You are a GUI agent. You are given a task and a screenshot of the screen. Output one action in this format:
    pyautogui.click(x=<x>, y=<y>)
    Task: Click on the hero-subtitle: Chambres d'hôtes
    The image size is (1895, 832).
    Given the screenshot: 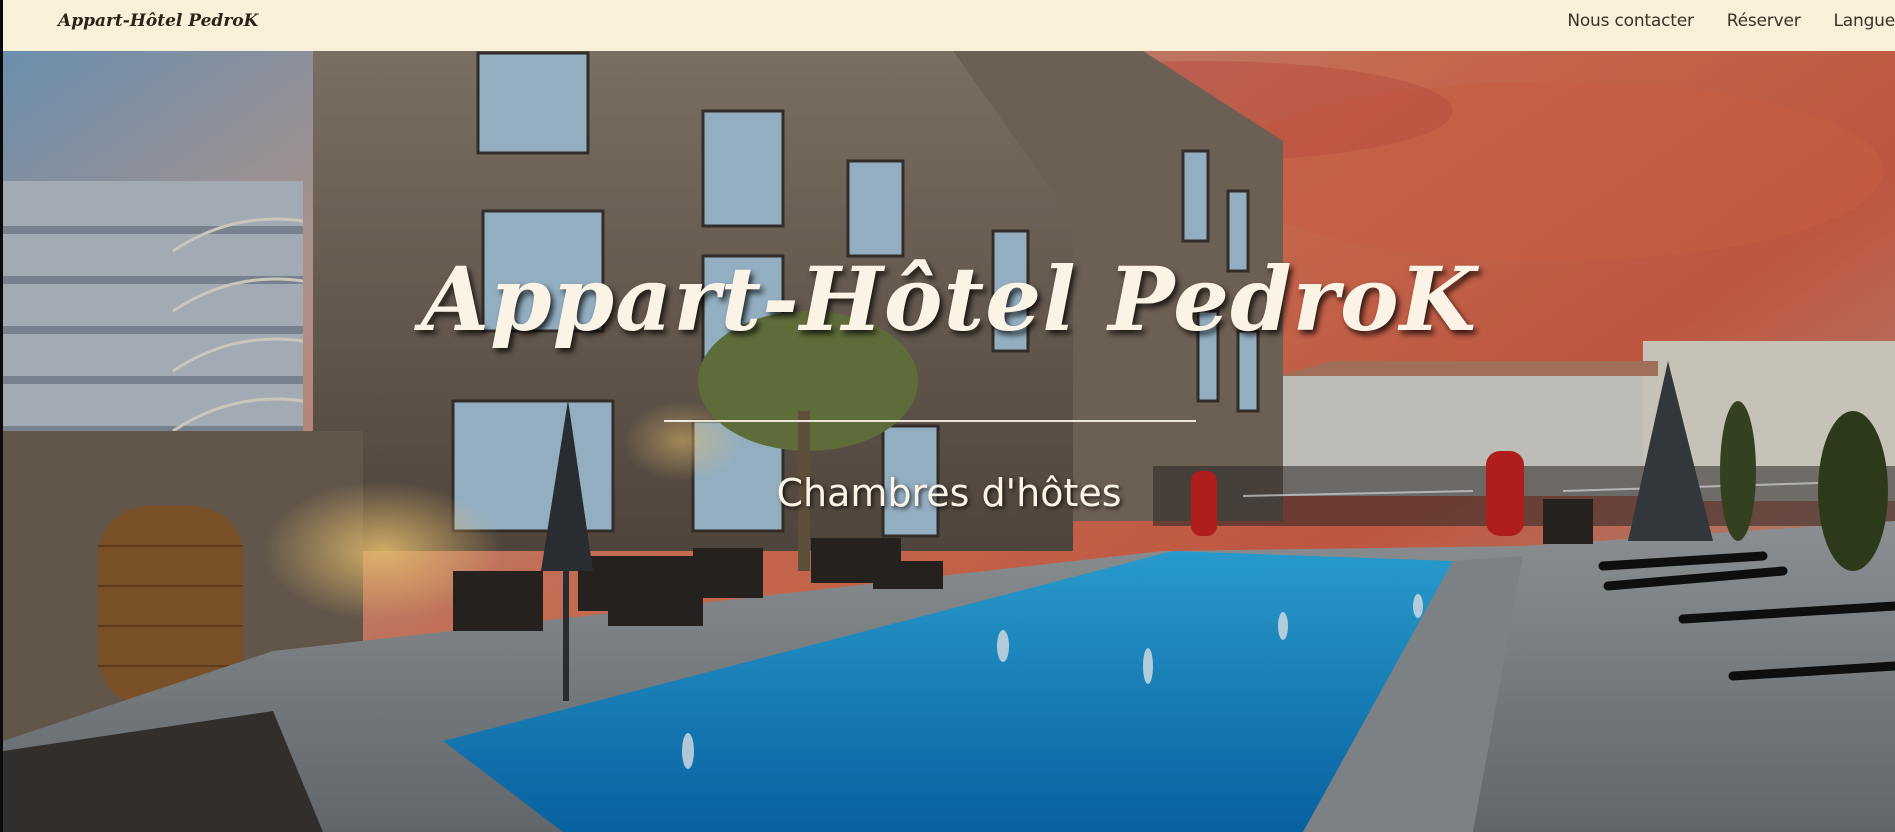 What is the action you would take?
    pyautogui.click(x=949, y=493)
    